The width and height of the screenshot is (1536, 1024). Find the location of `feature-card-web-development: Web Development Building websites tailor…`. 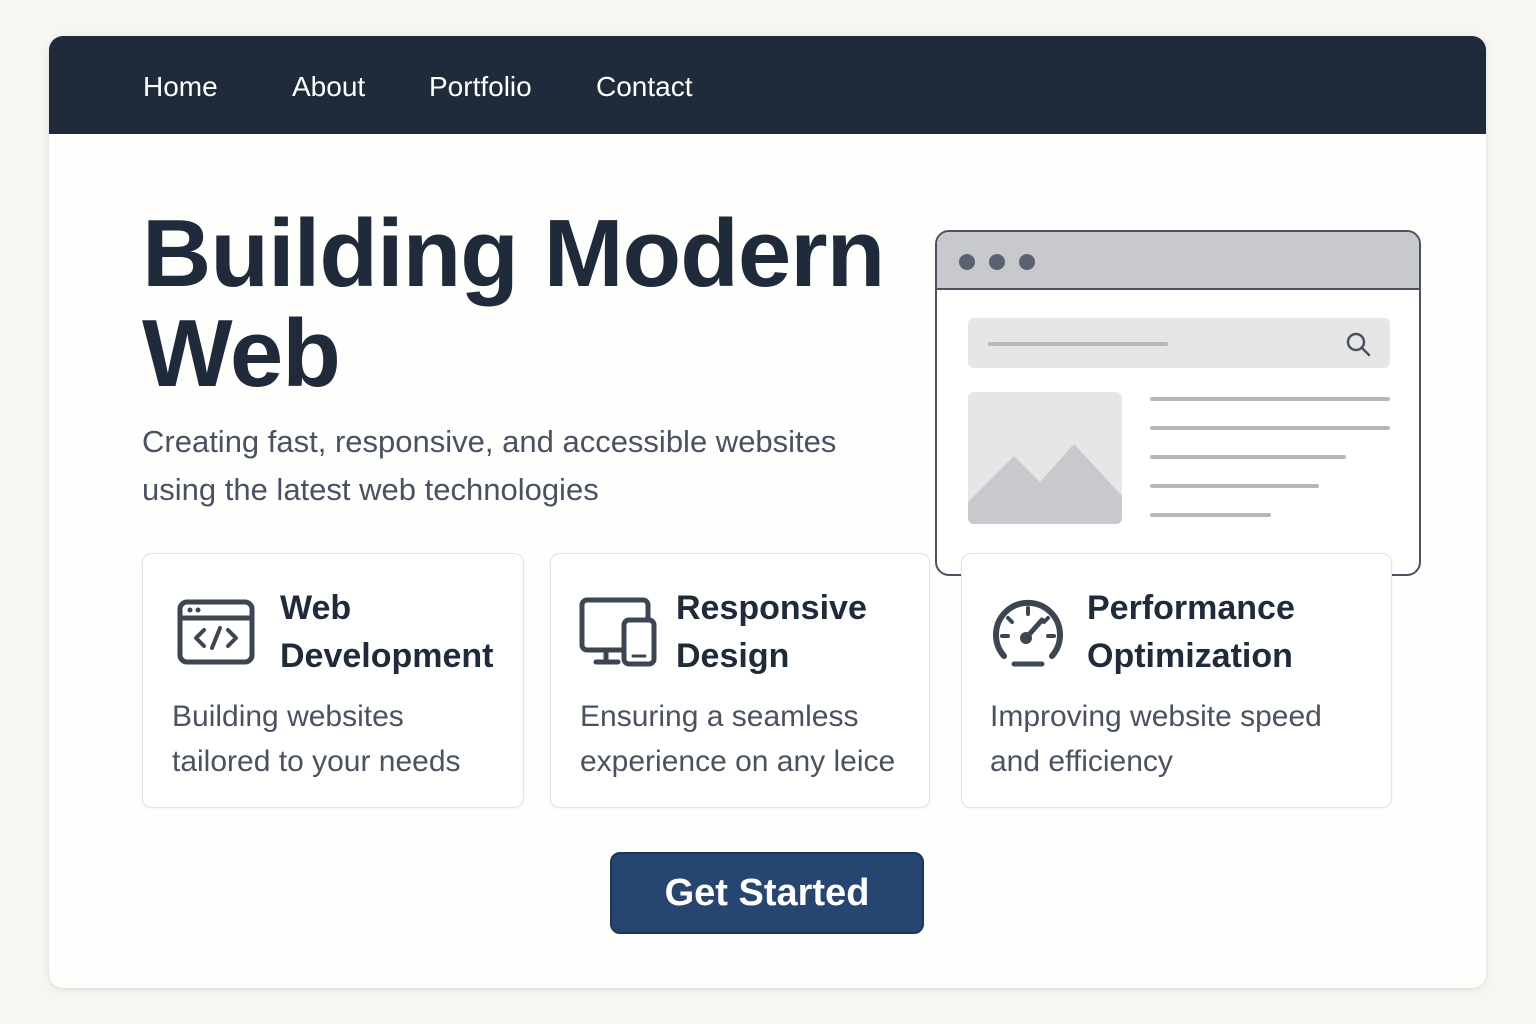

feature-card-web-development: Web Development Building websites tailor… is located at coordinates (333, 680).